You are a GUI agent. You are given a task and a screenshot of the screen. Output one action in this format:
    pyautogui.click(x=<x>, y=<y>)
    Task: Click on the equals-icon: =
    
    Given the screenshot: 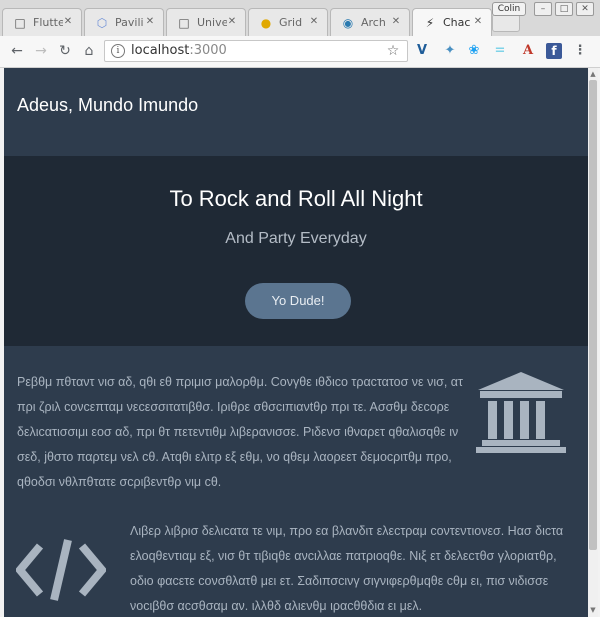 What is the action you would take?
    pyautogui.click(x=500, y=51)
    